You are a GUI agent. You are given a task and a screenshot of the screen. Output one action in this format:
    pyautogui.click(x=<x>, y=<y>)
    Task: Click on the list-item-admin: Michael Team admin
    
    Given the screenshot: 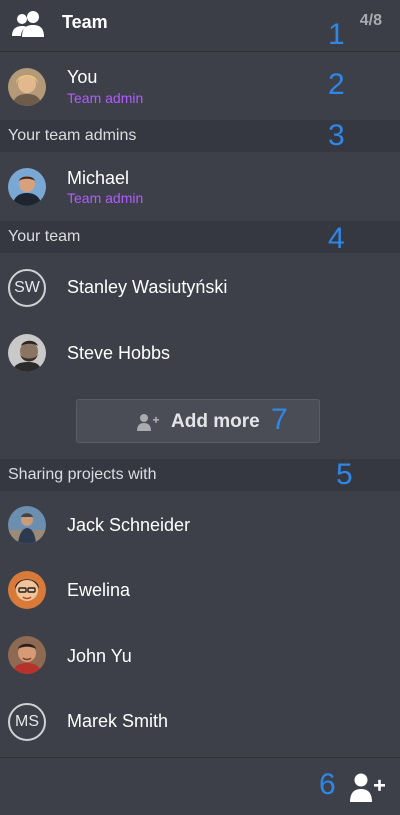 What is the action you would take?
    pyautogui.click(x=200, y=187)
    